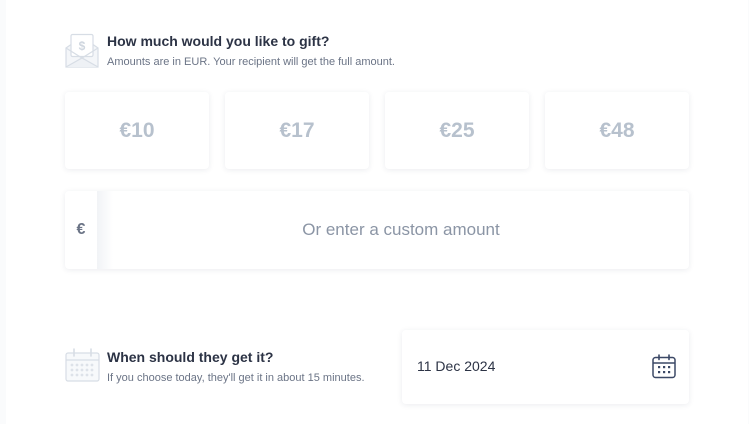 Image resolution: width=749 pixels, height=424 pixels. I want to click on money-envelope-icon: $, so click(82, 50).